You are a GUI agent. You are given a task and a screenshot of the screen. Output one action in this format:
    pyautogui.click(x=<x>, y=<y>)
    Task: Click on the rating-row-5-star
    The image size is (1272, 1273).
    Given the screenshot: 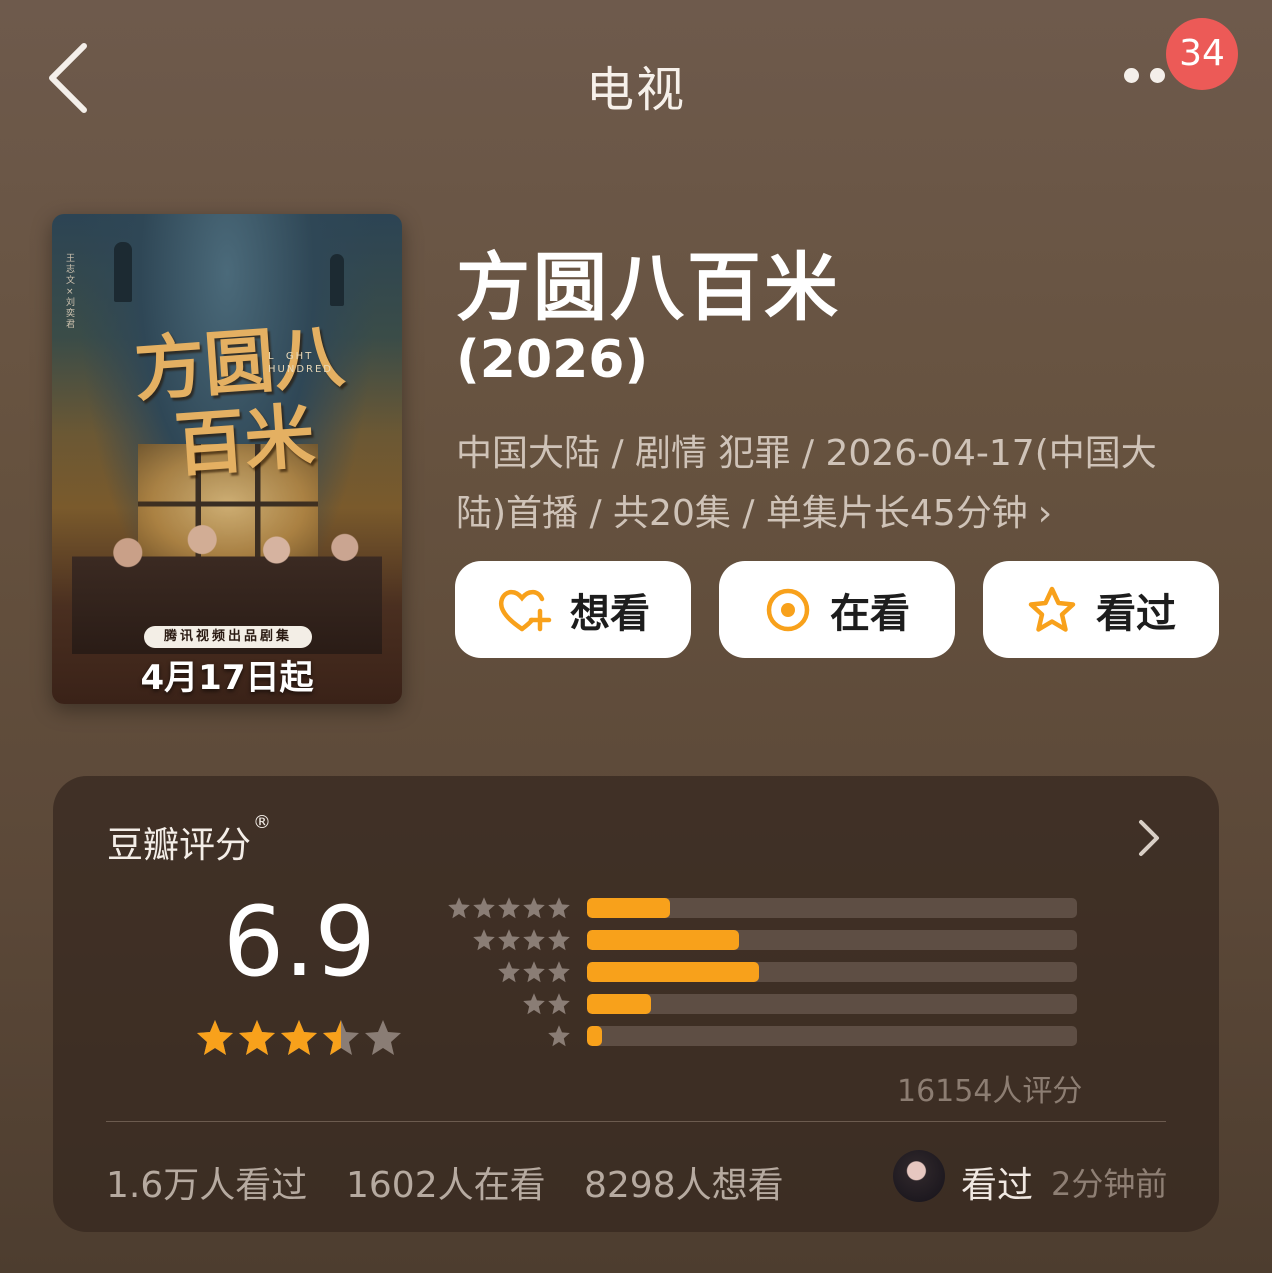 What is the action you would take?
    pyautogui.click(x=763, y=908)
    